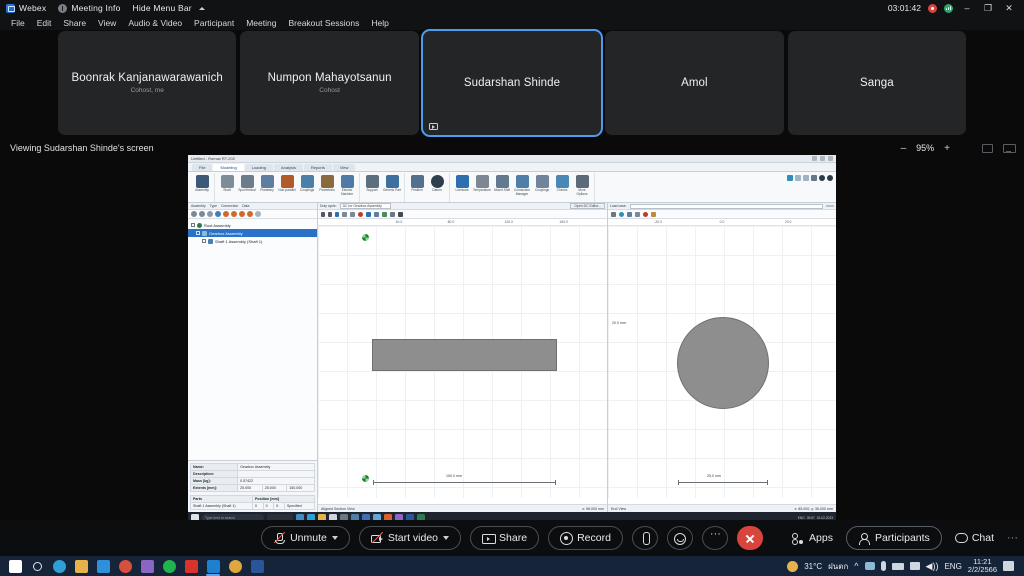 The width and height of the screenshot is (1024, 576). What do you see at coordinates (621, 214) in the screenshot?
I see `shading-icon` at bounding box center [621, 214].